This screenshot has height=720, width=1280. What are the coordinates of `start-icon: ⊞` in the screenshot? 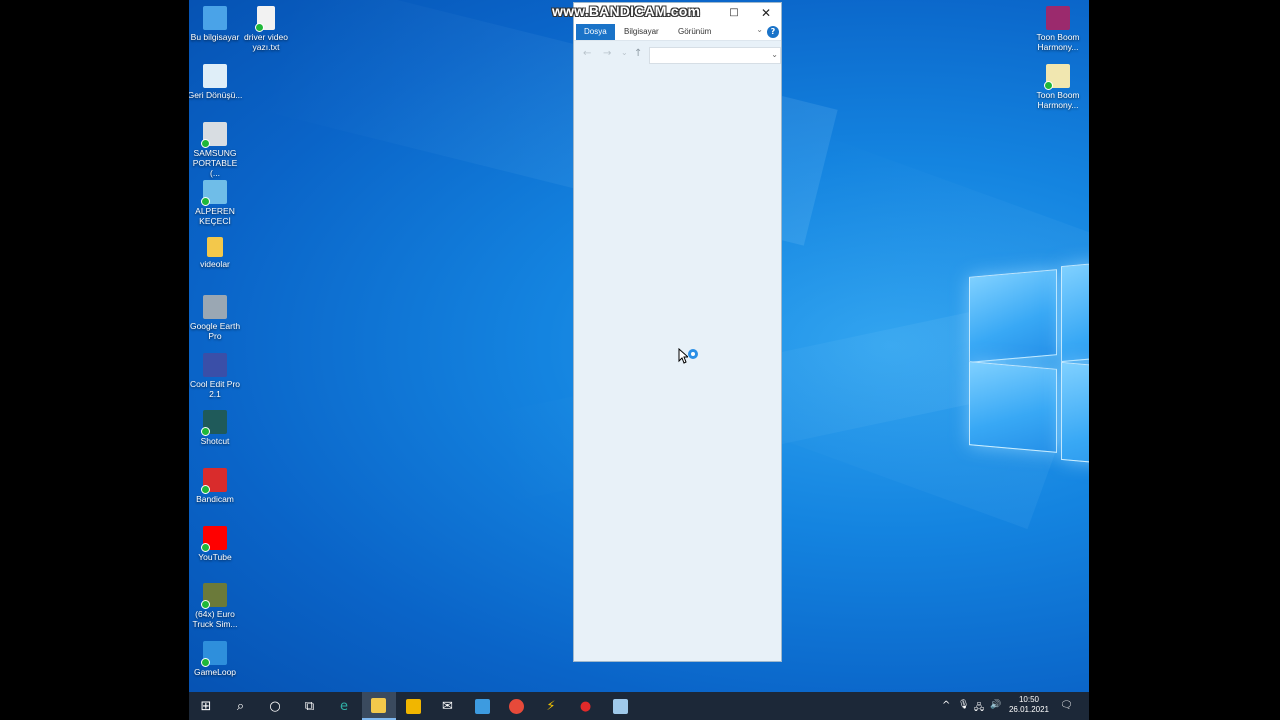 It's located at (206, 706).